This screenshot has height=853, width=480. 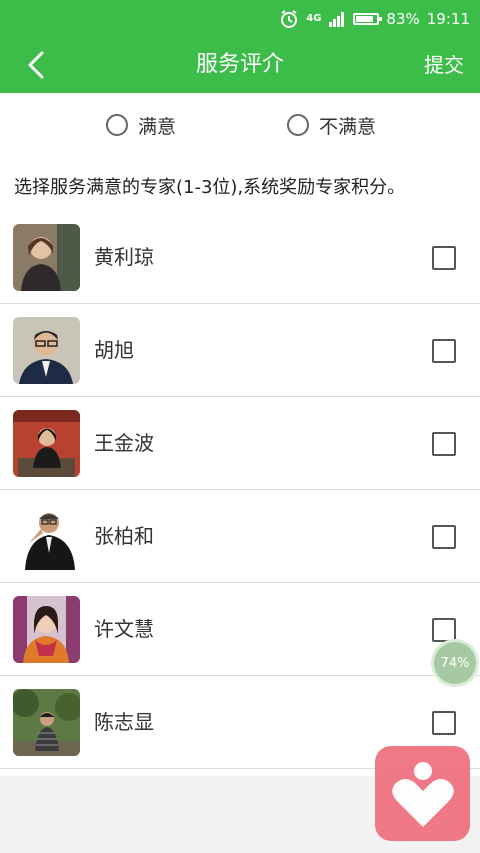 I want to click on expert-row: 胡旭, so click(x=240, y=350).